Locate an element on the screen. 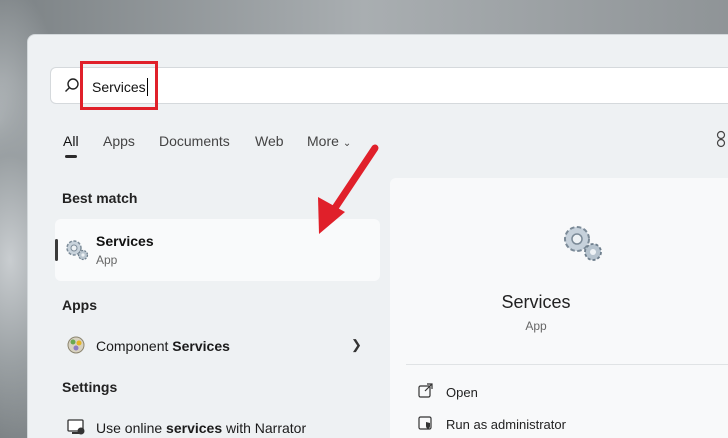 Image resolution: width=728 pixels, height=438 pixels. detail-subtitle: App is located at coordinates (536, 326).